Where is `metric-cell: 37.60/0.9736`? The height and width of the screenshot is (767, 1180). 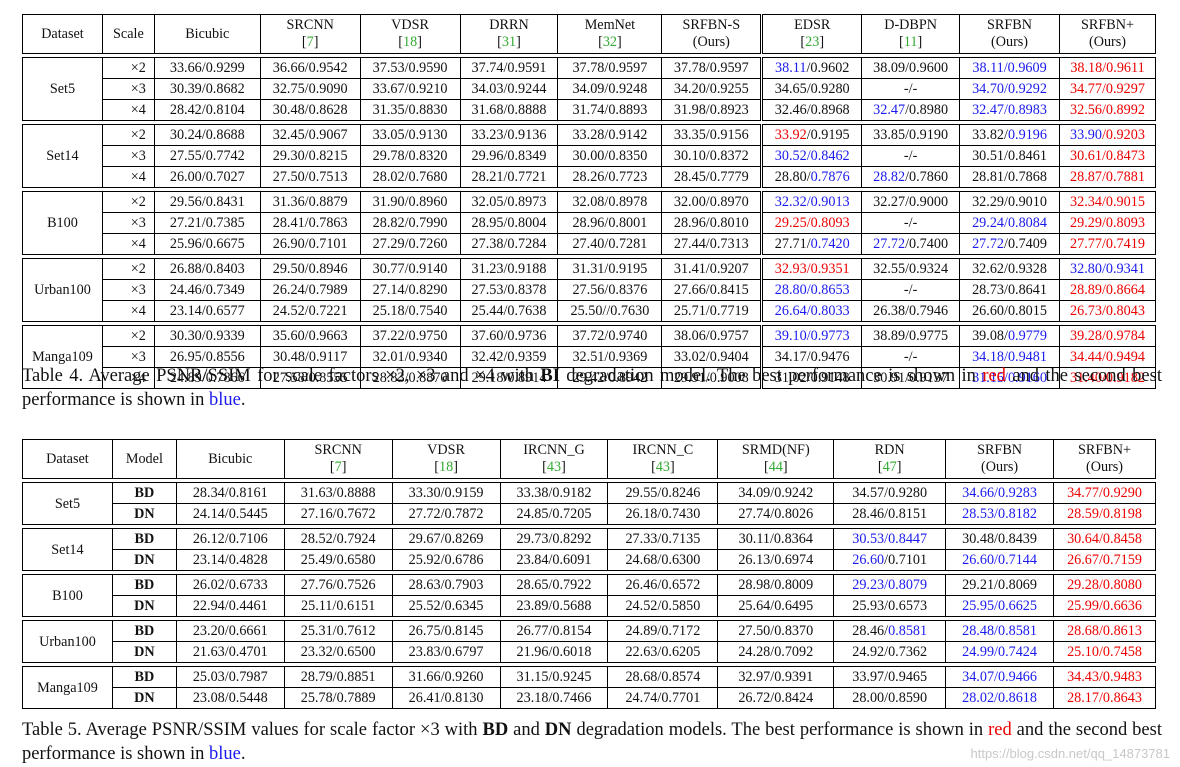 metric-cell: 37.60/0.9736 is located at coordinates (509, 336).